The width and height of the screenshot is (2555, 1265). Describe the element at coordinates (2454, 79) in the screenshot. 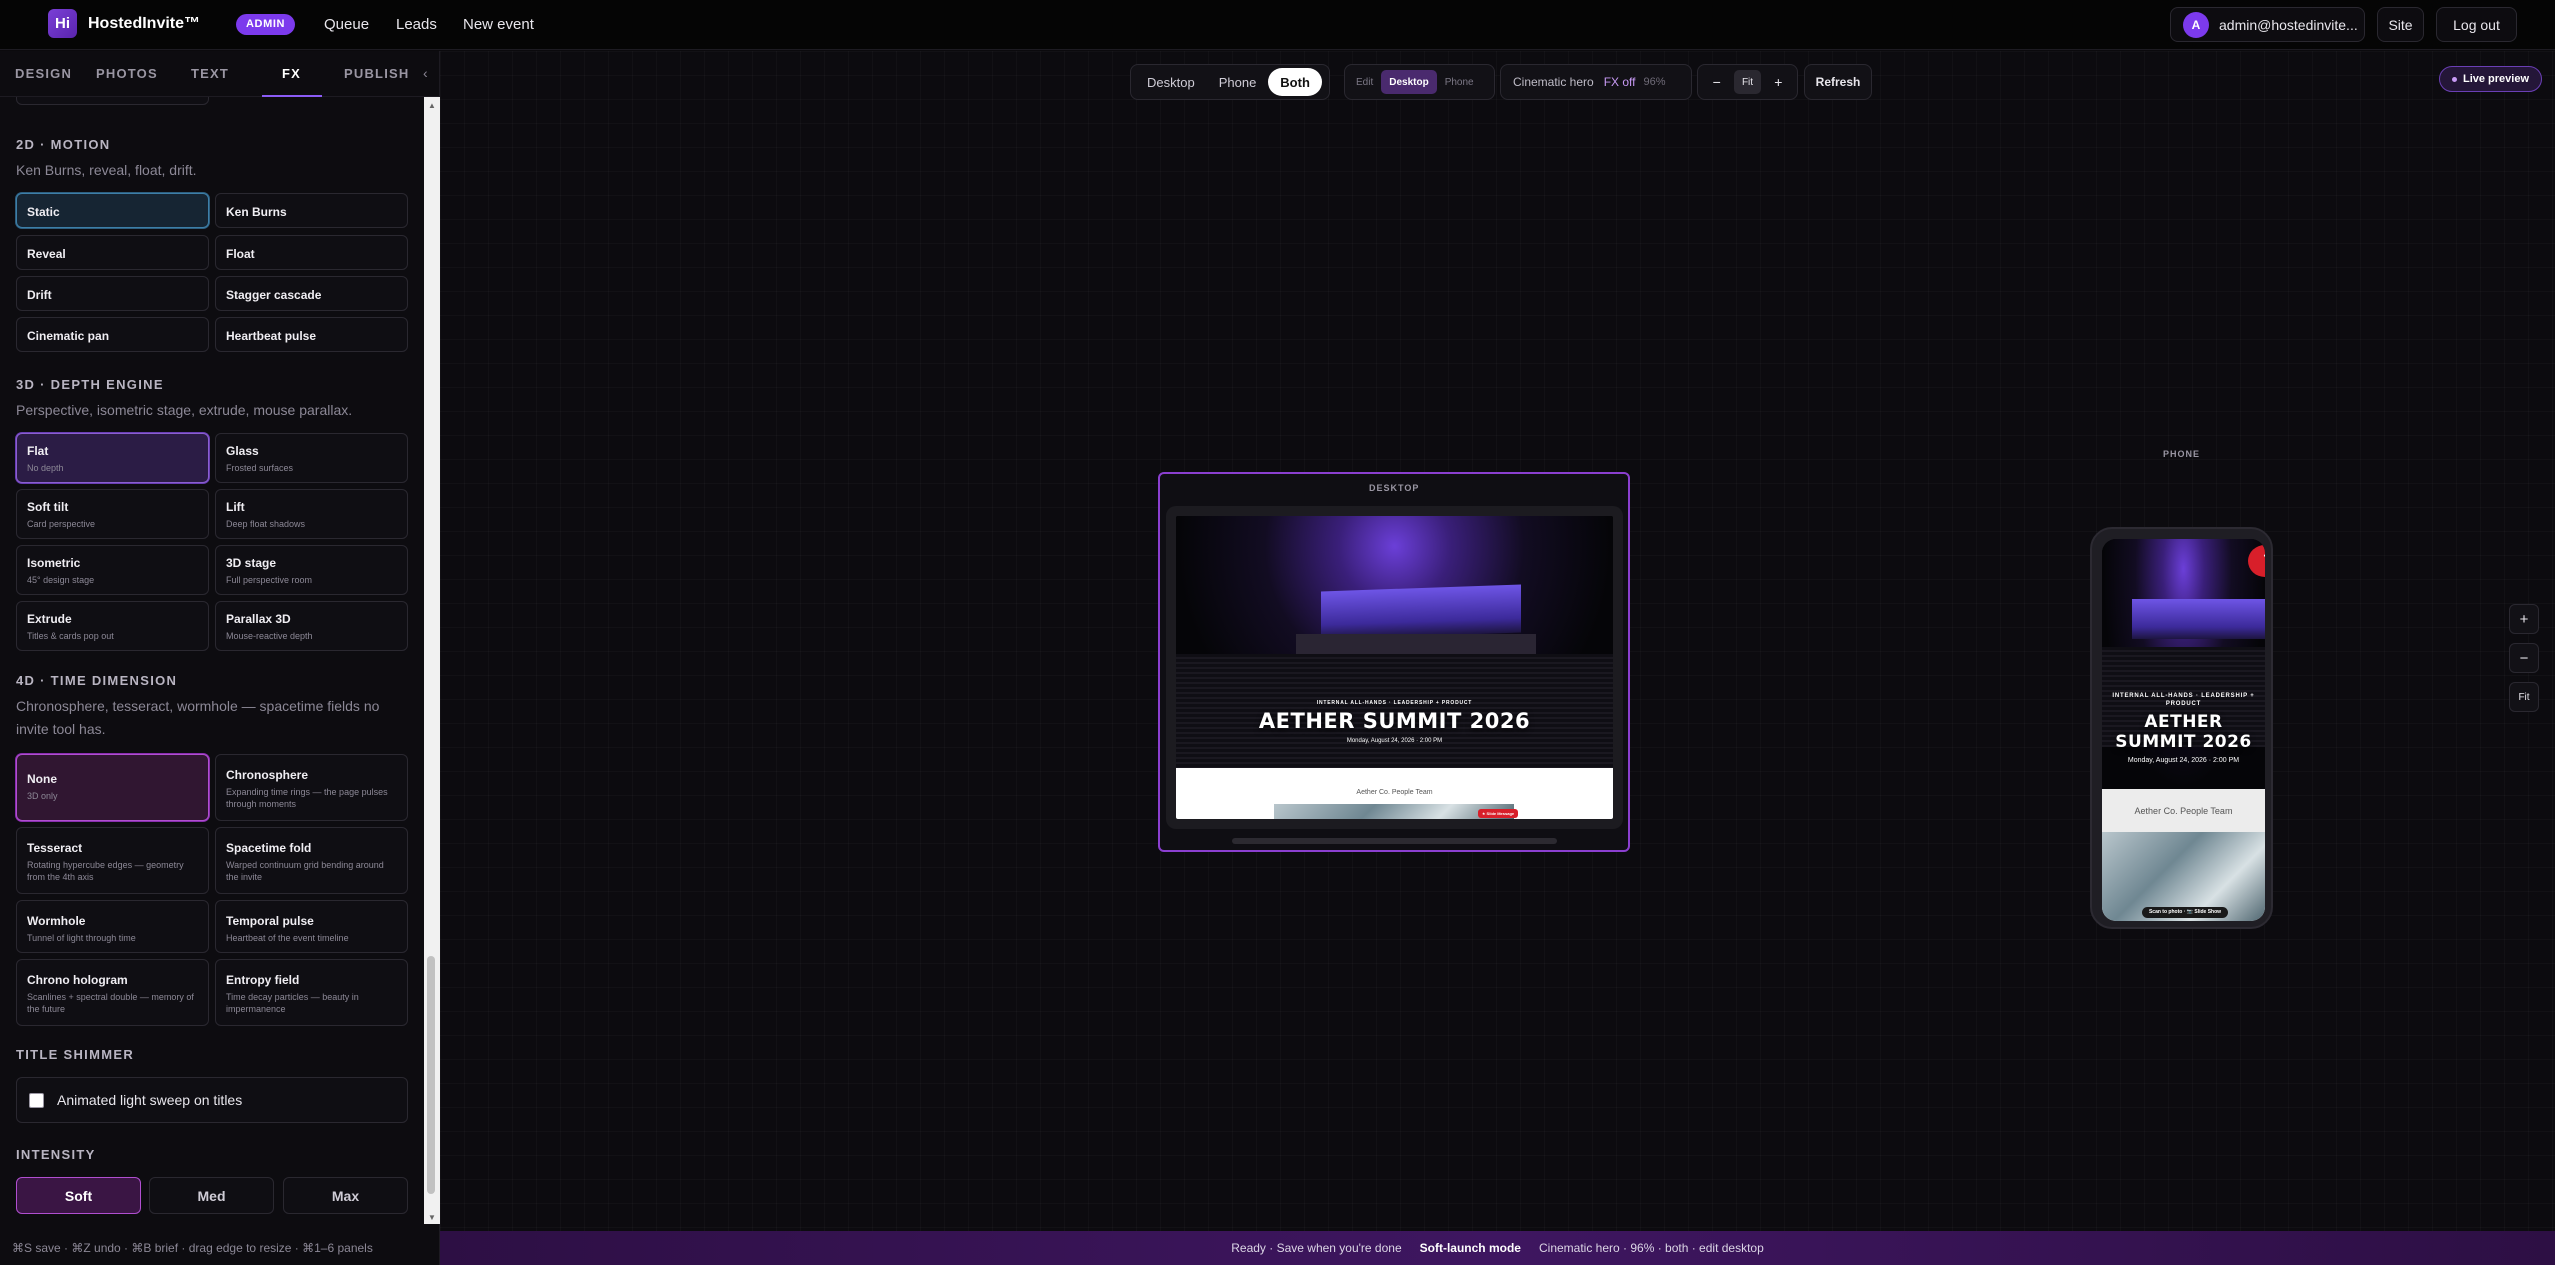

I see `live-dot-icon` at that location.